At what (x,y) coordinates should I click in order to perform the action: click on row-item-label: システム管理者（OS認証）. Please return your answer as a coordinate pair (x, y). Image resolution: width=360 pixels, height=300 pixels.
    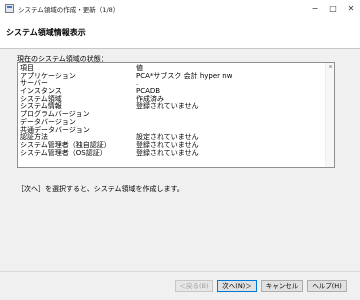
    Looking at the image, I should click on (63, 152).